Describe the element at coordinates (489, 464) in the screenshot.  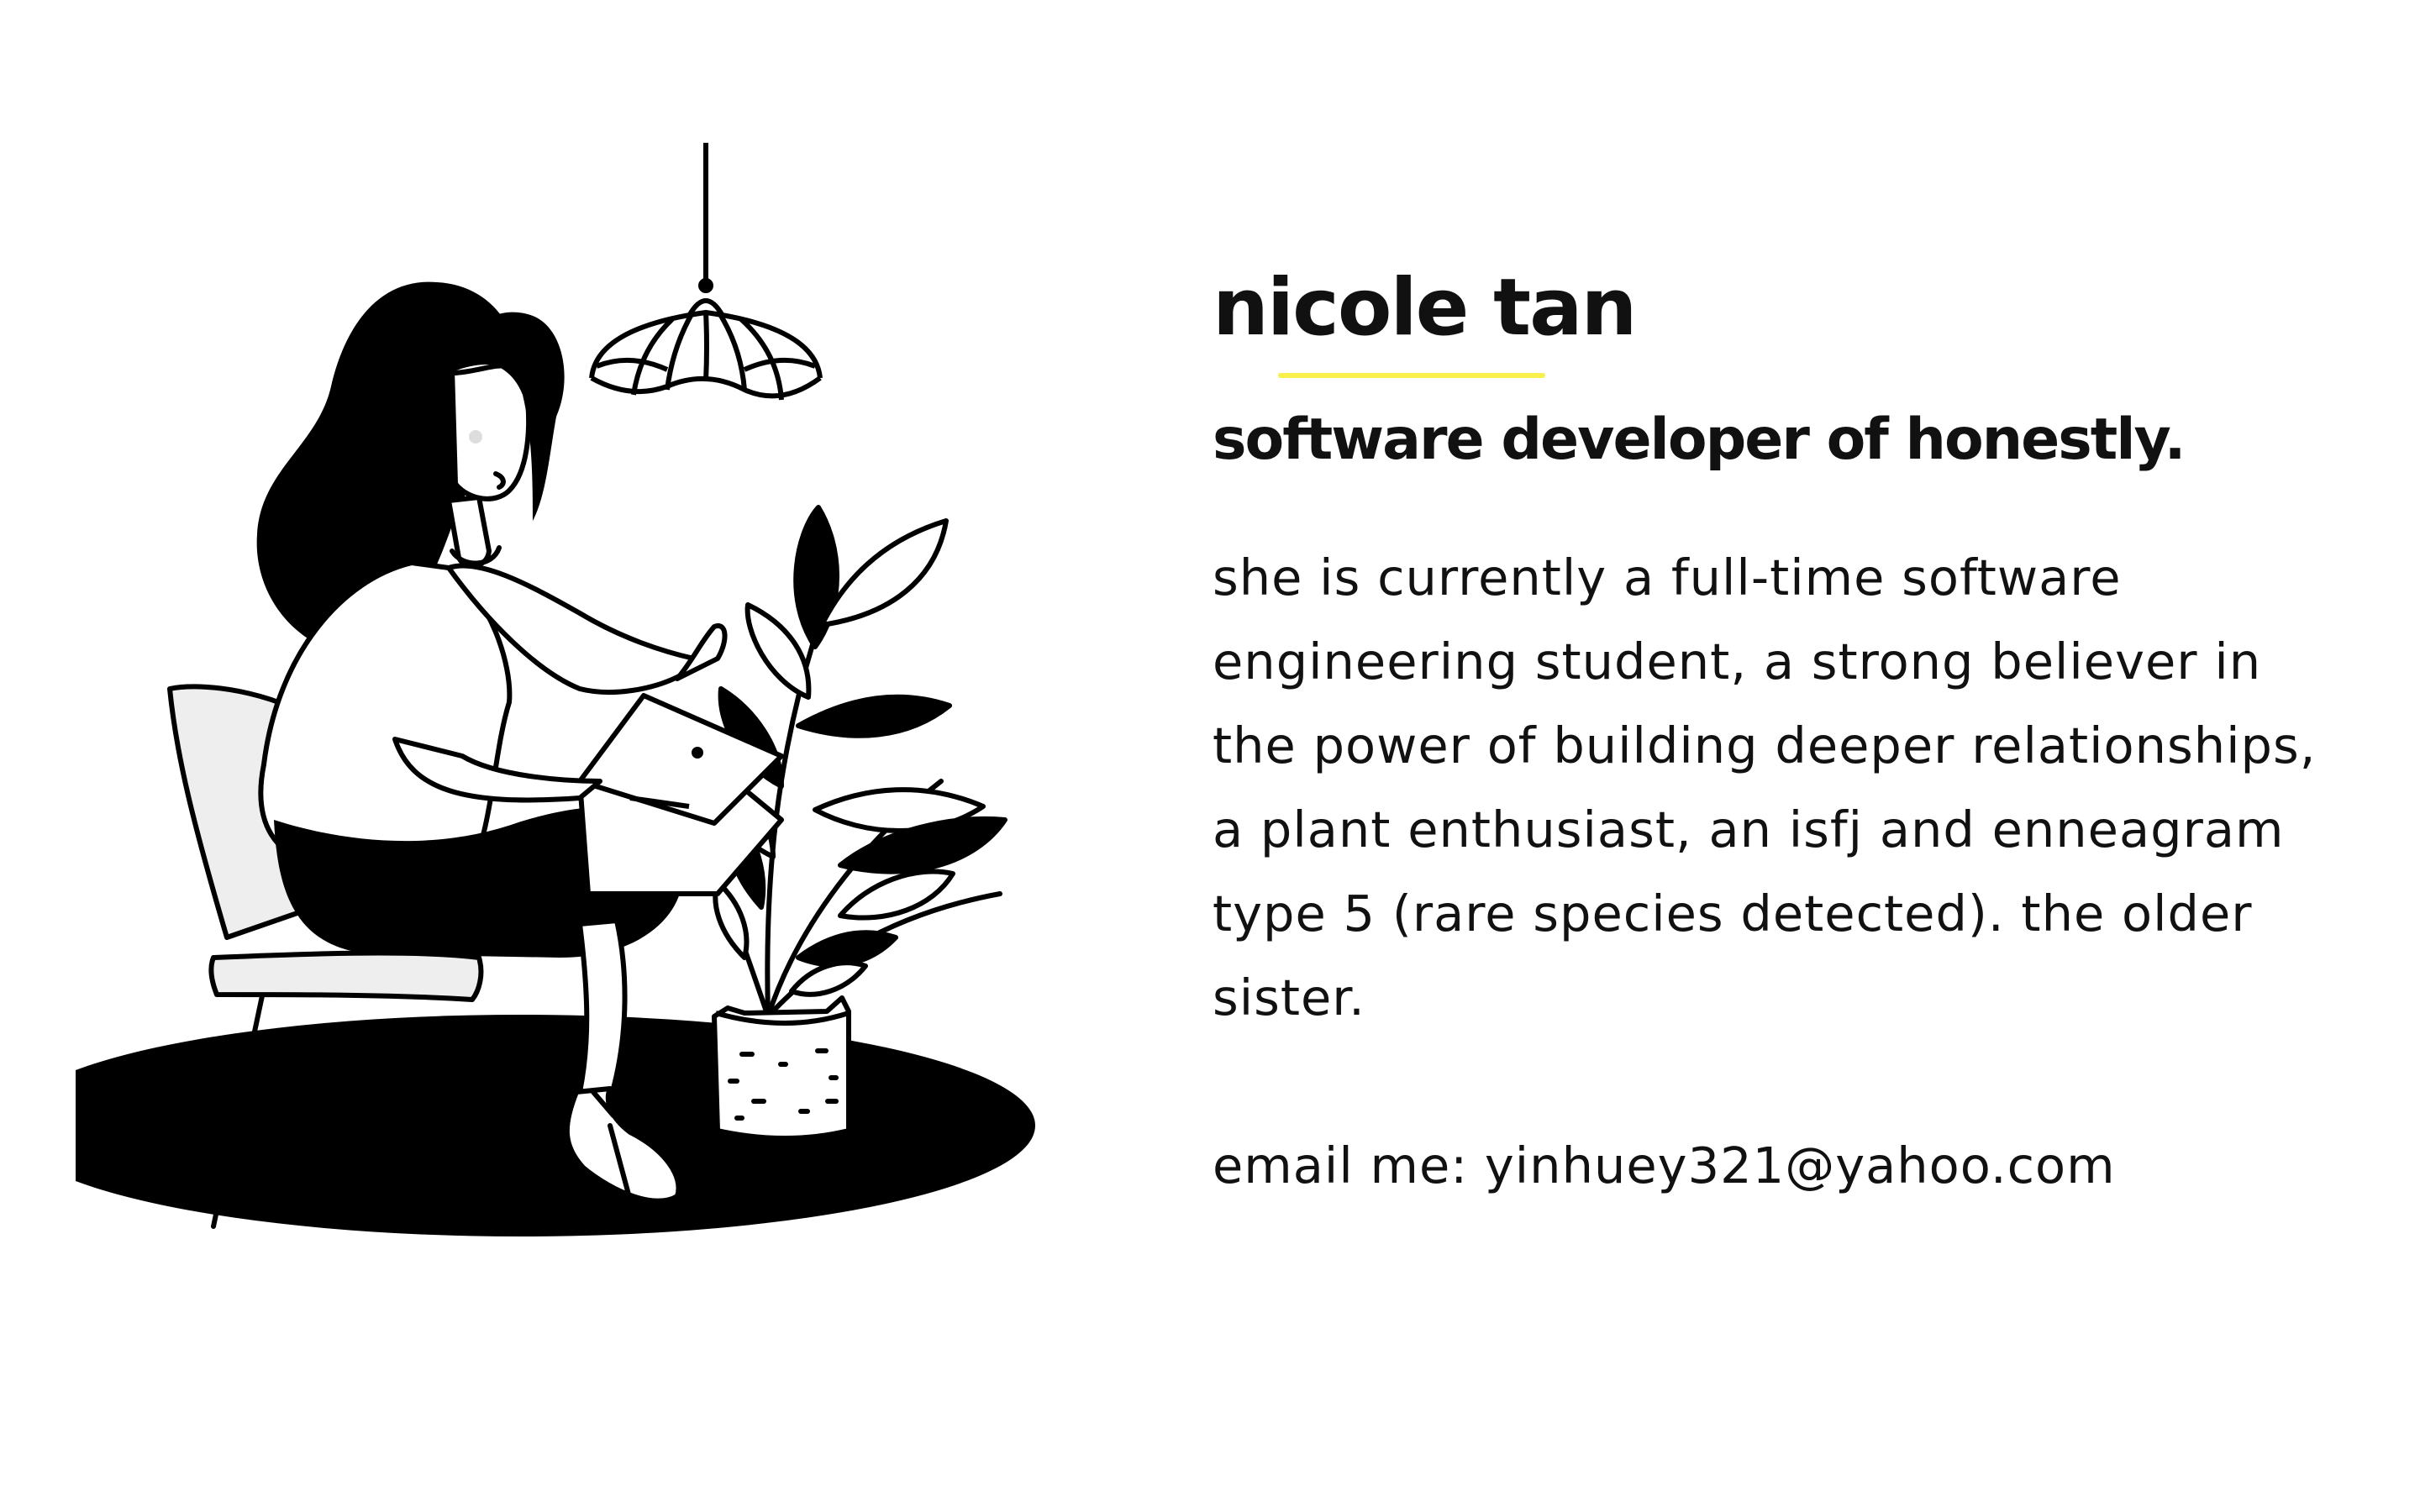
I see `head` at that location.